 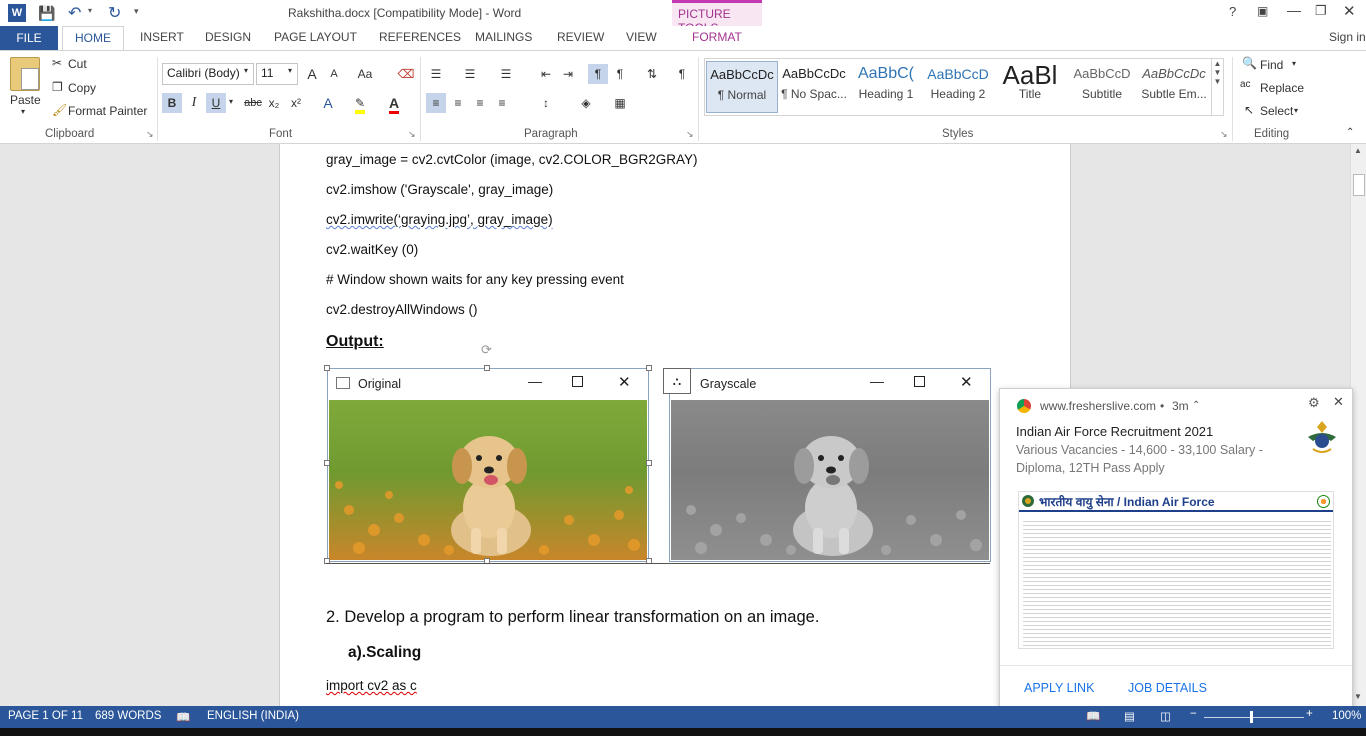 What do you see at coordinates (827, 465) in the screenshot?
I see `grayscale-window-image: ⛬ Grayscale — ✕` at bounding box center [827, 465].